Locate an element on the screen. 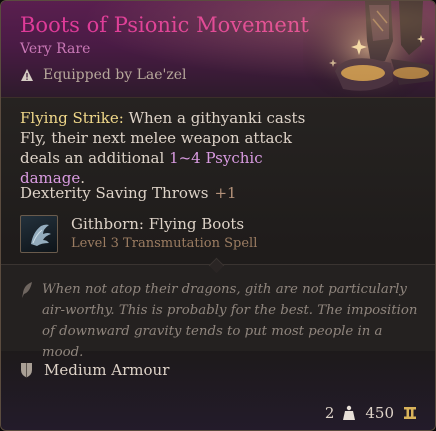 This screenshot has height=431, width=436. gold-icon is located at coordinates (410, 413).